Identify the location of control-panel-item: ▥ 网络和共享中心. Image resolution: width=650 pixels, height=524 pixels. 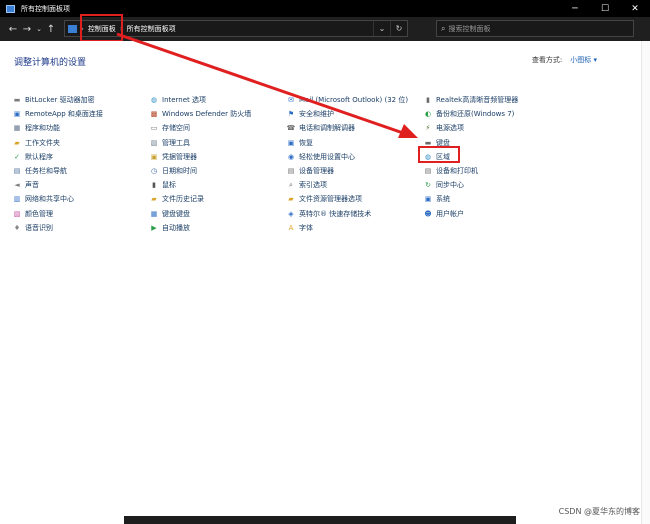
(58, 199).